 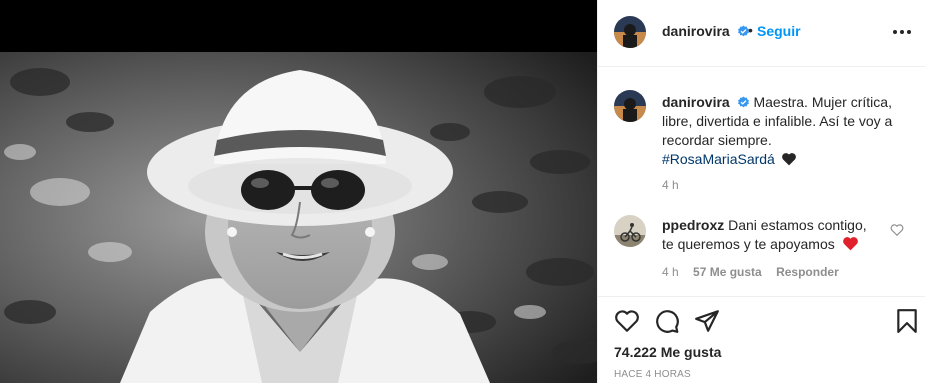 What do you see at coordinates (788, 159) in the screenshot?
I see `black-heart-icon` at bounding box center [788, 159].